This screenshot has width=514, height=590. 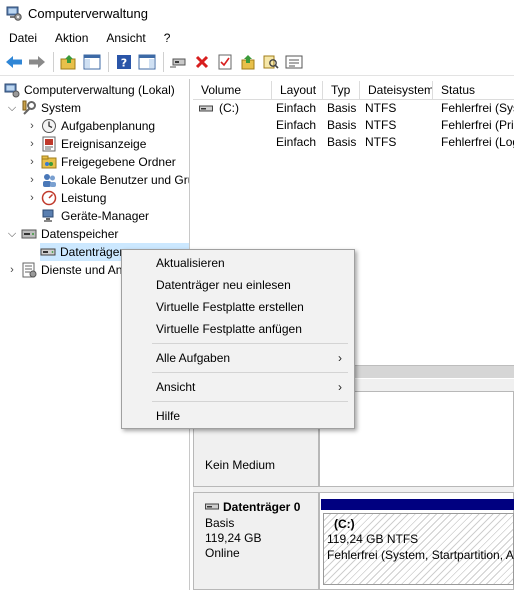 I want to click on tree-item-datenspeicher: ⌵ Datenspeicher, so click(x=62, y=234).